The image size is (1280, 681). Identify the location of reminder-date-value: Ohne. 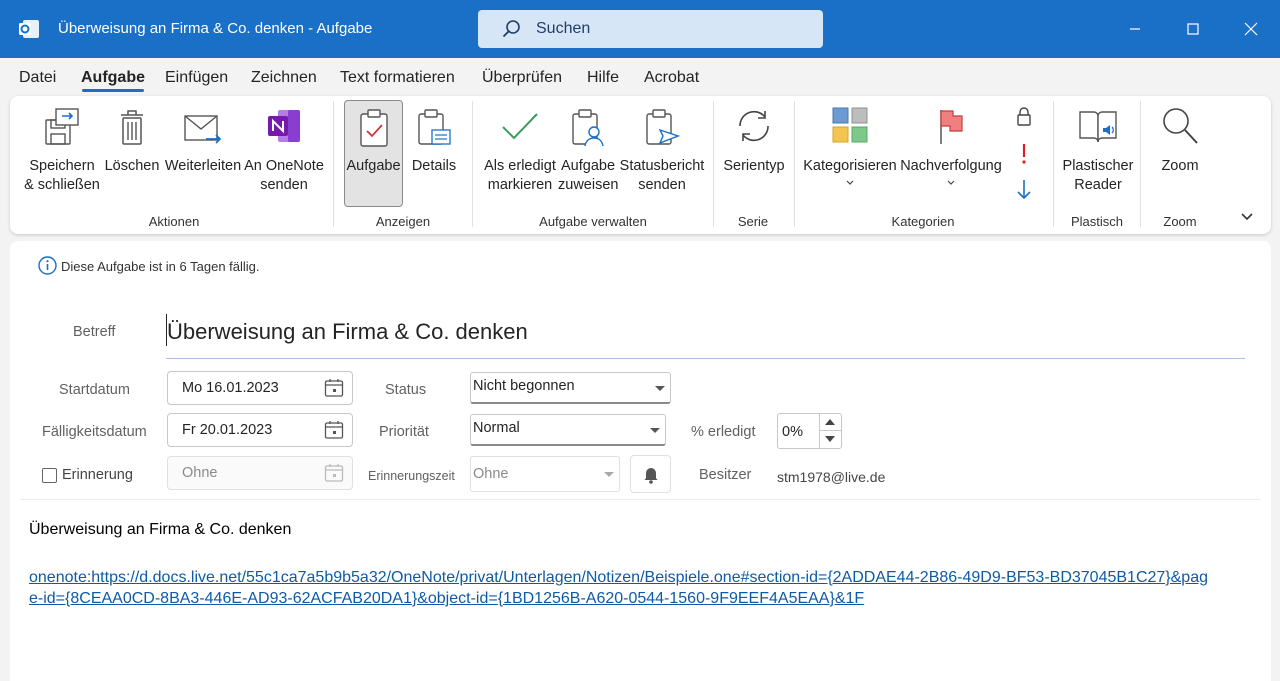
(200, 473).